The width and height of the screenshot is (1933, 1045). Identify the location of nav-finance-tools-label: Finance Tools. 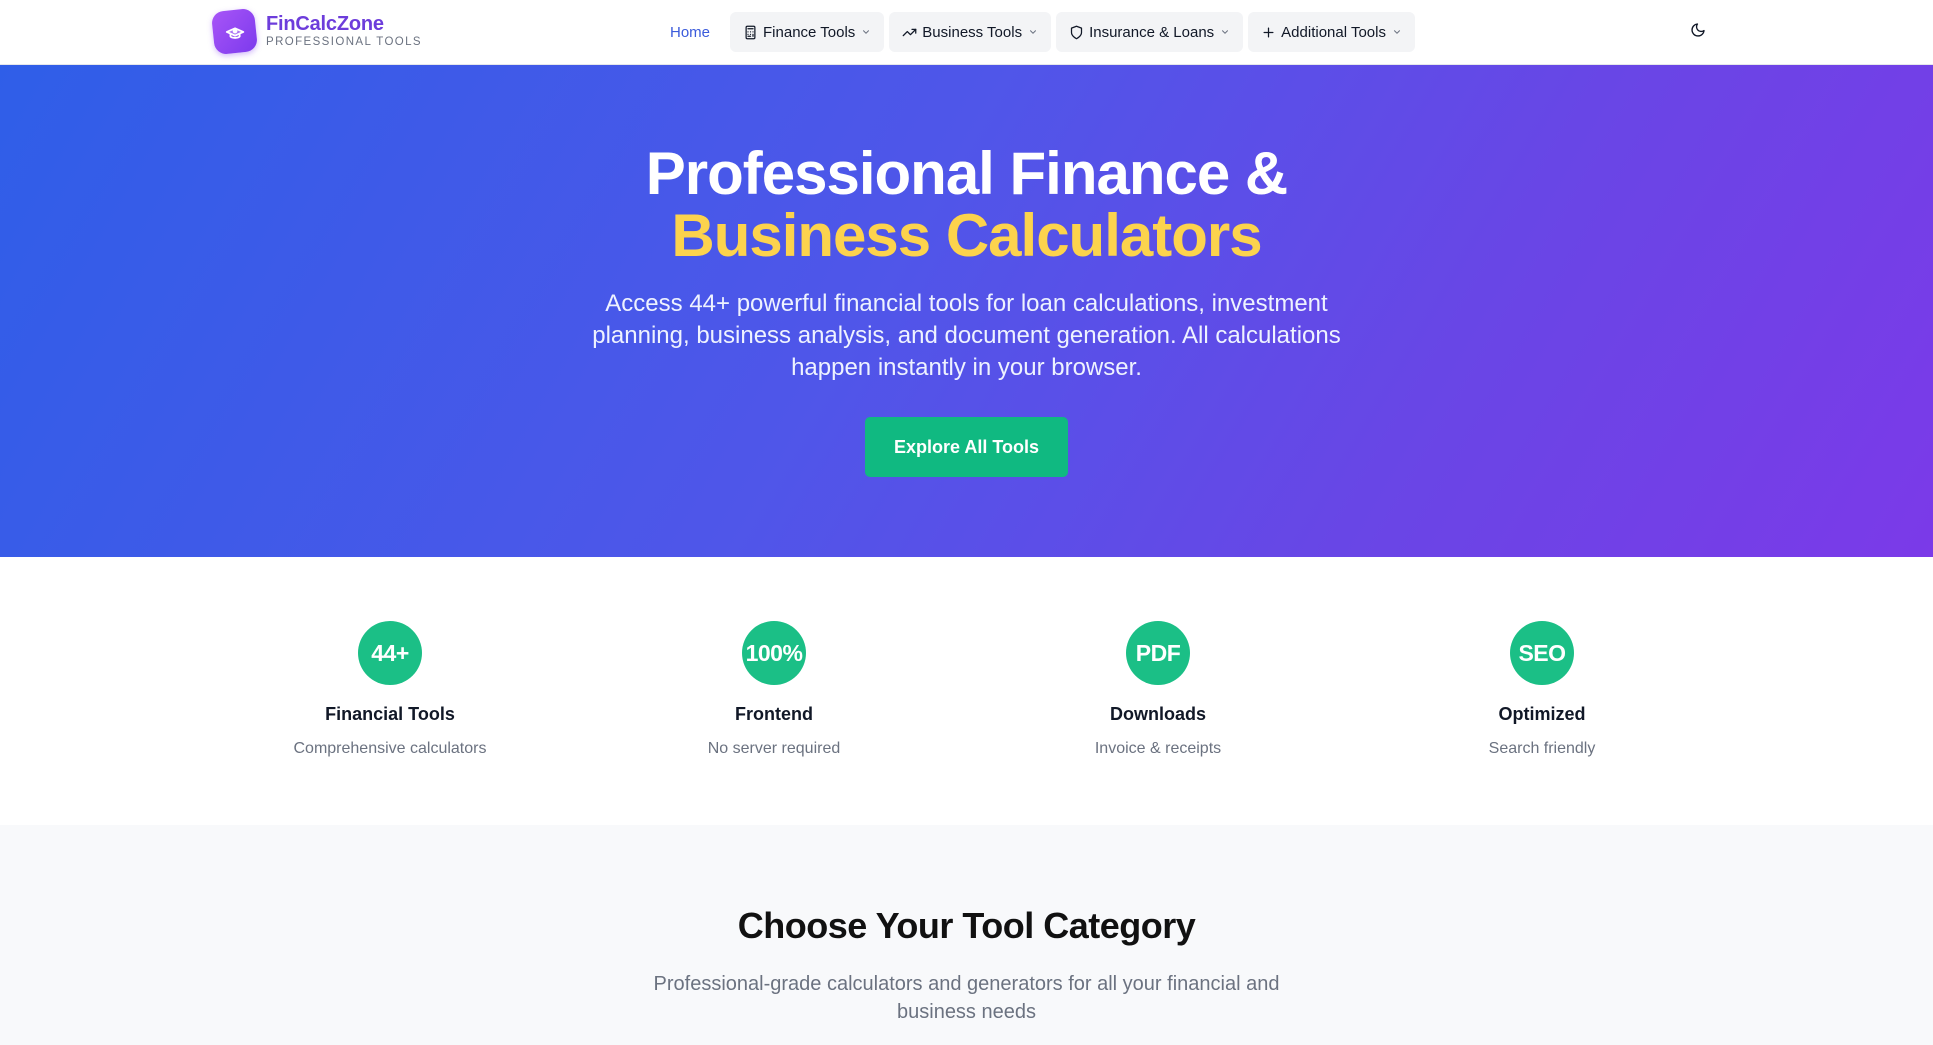
(809, 32).